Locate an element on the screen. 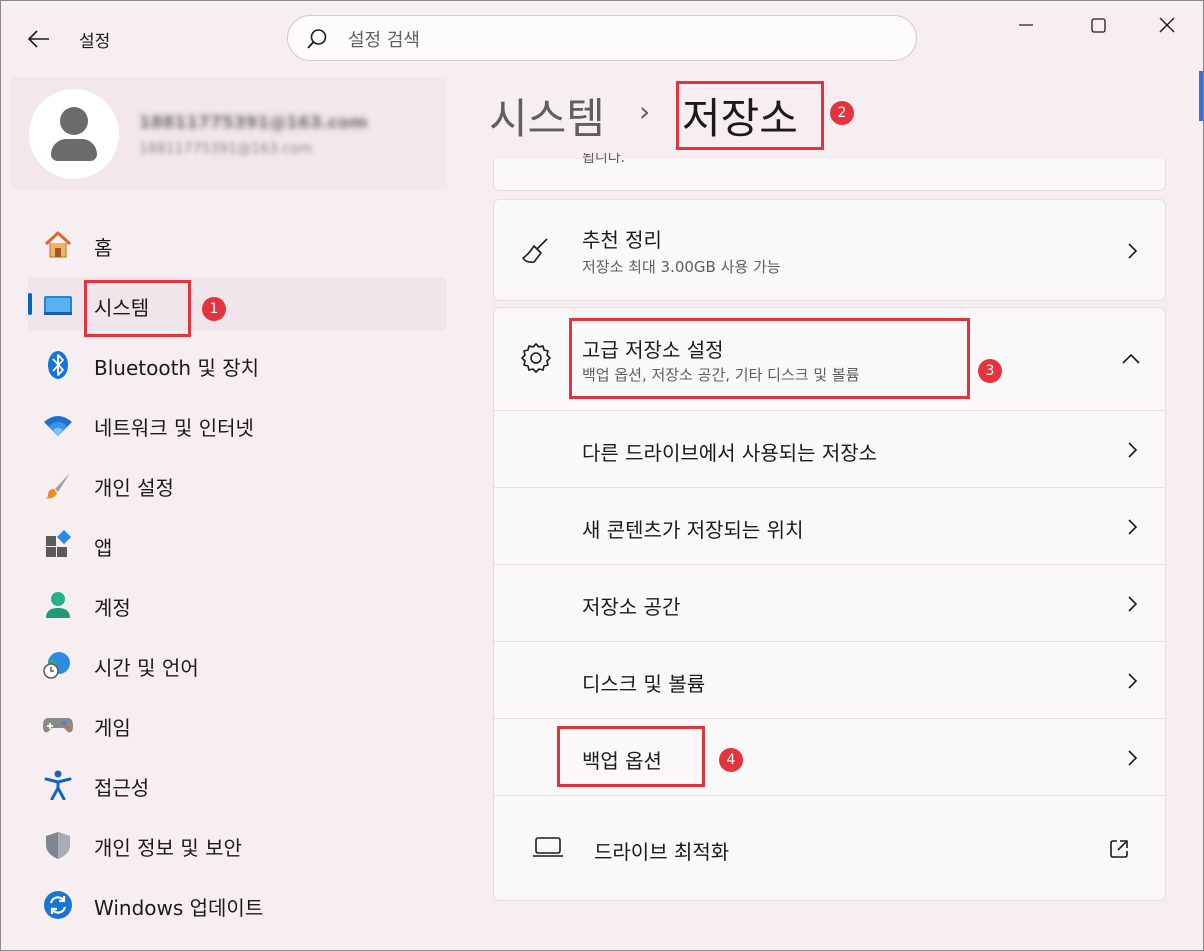 The height and width of the screenshot is (951, 1204). sidebar-item-network: 네트워크 및 인터넷 is located at coordinates (237, 424).